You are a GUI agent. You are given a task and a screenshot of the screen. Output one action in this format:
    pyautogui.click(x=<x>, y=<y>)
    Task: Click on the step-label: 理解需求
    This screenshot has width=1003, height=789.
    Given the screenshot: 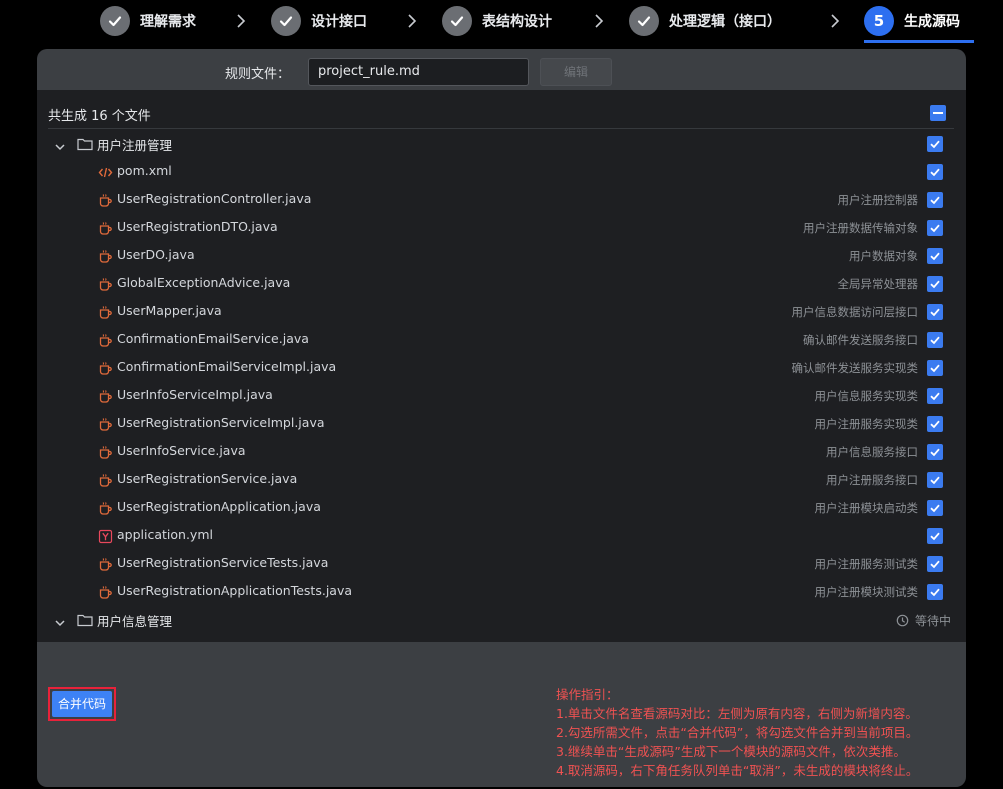 What is the action you would take?
    pyautogui.click(x=168, y=22)
    